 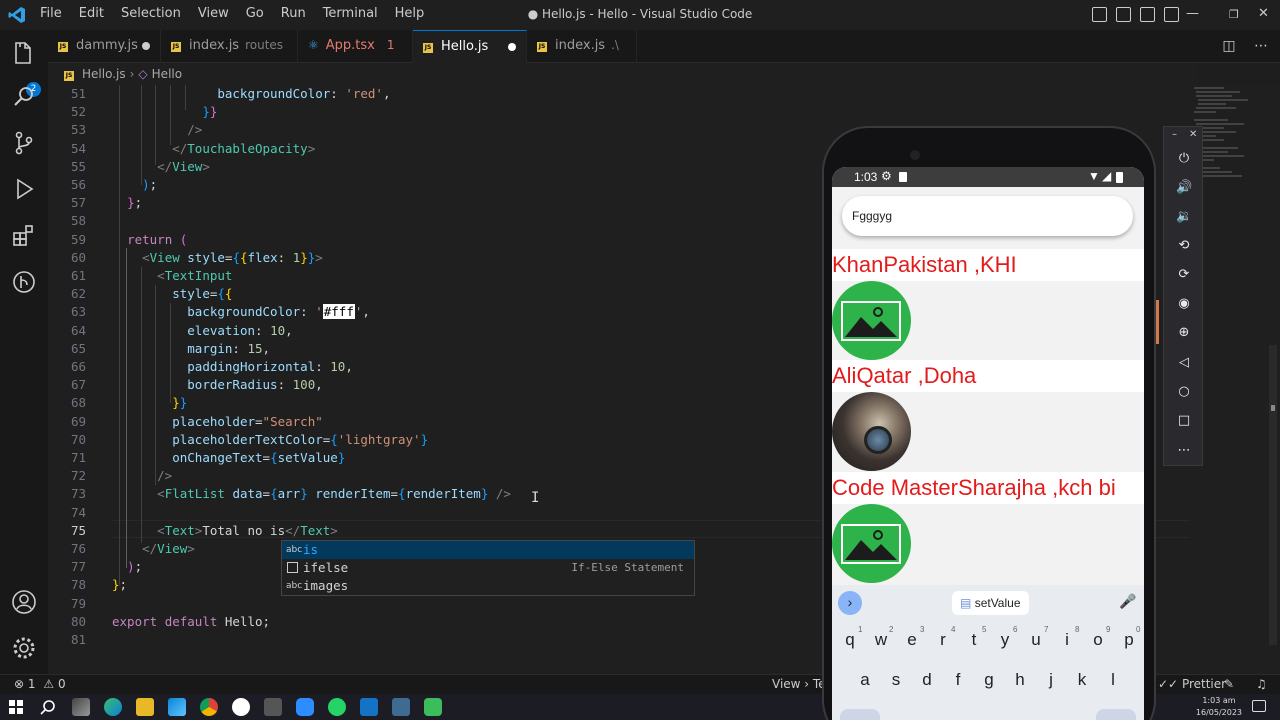 What do you see at coordinates (177, 707) in the screenshot?
I see `store-icon` at bounding box center [177, 707].